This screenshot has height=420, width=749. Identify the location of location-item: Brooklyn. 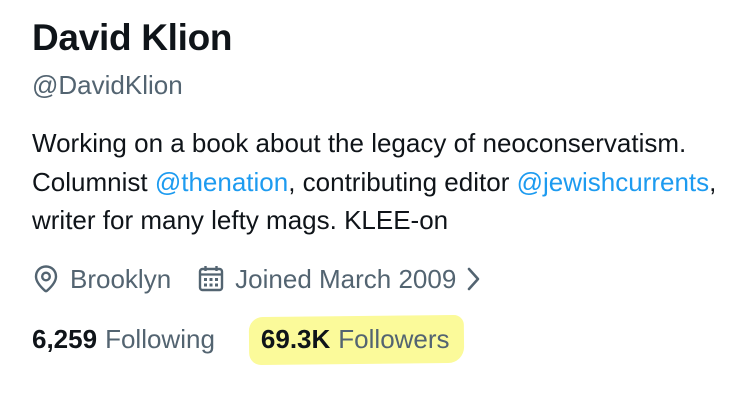
(101, 279).